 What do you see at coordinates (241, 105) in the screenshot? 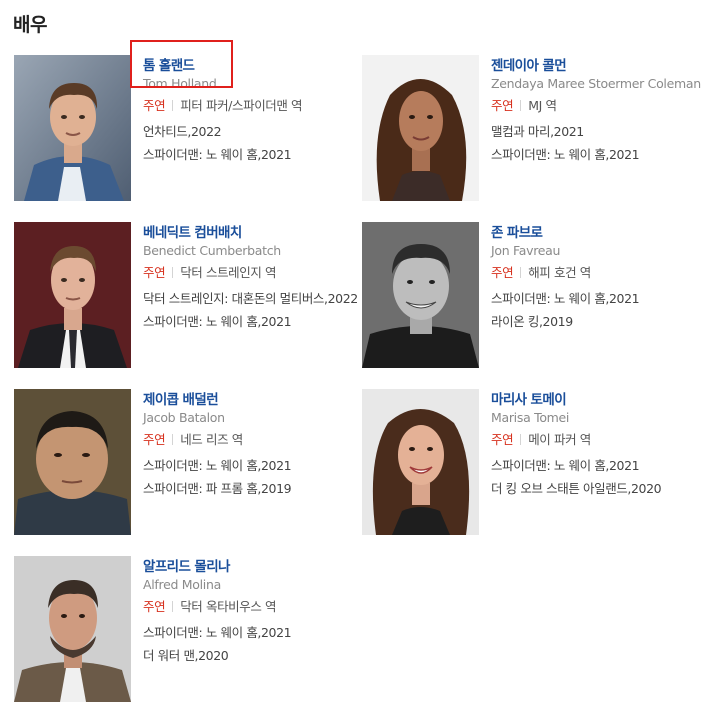
I see `role-name: 피터 파커/스파이더맨 역` at bounding box center [241, 105].